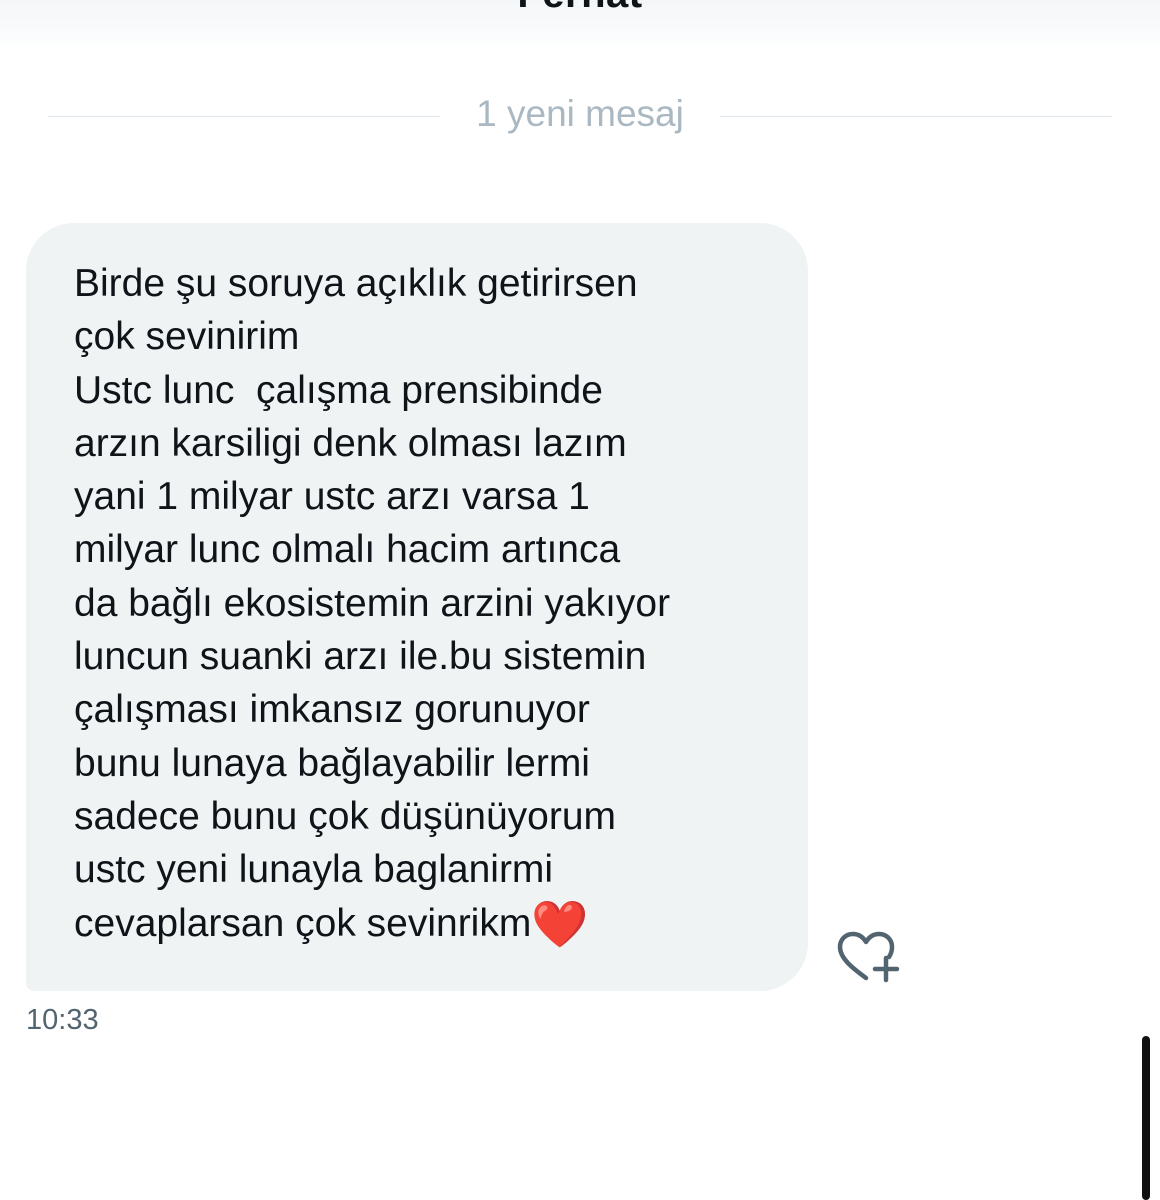 This screenshot has width=1160, height=1200. I want to click on message-line: da bağlı ekosistemin arzini yakıyor, so click(372, 603).